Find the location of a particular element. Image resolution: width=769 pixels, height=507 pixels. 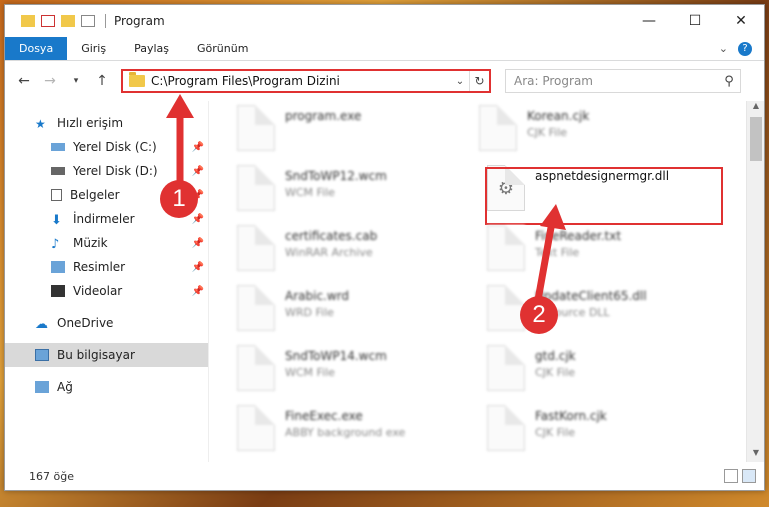

file-type: ABBY background exe is located at coordinates (345, 432).